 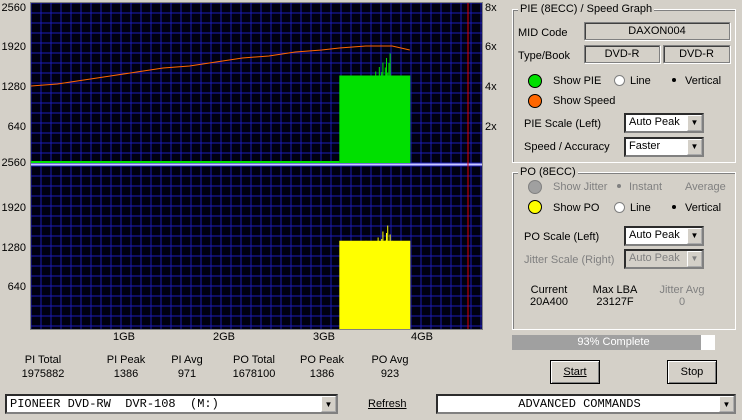 What do you see at coordinates (13, 8) in the screenshot?
I see `pie-y-label: 2560` at bounding box center [13, 8].